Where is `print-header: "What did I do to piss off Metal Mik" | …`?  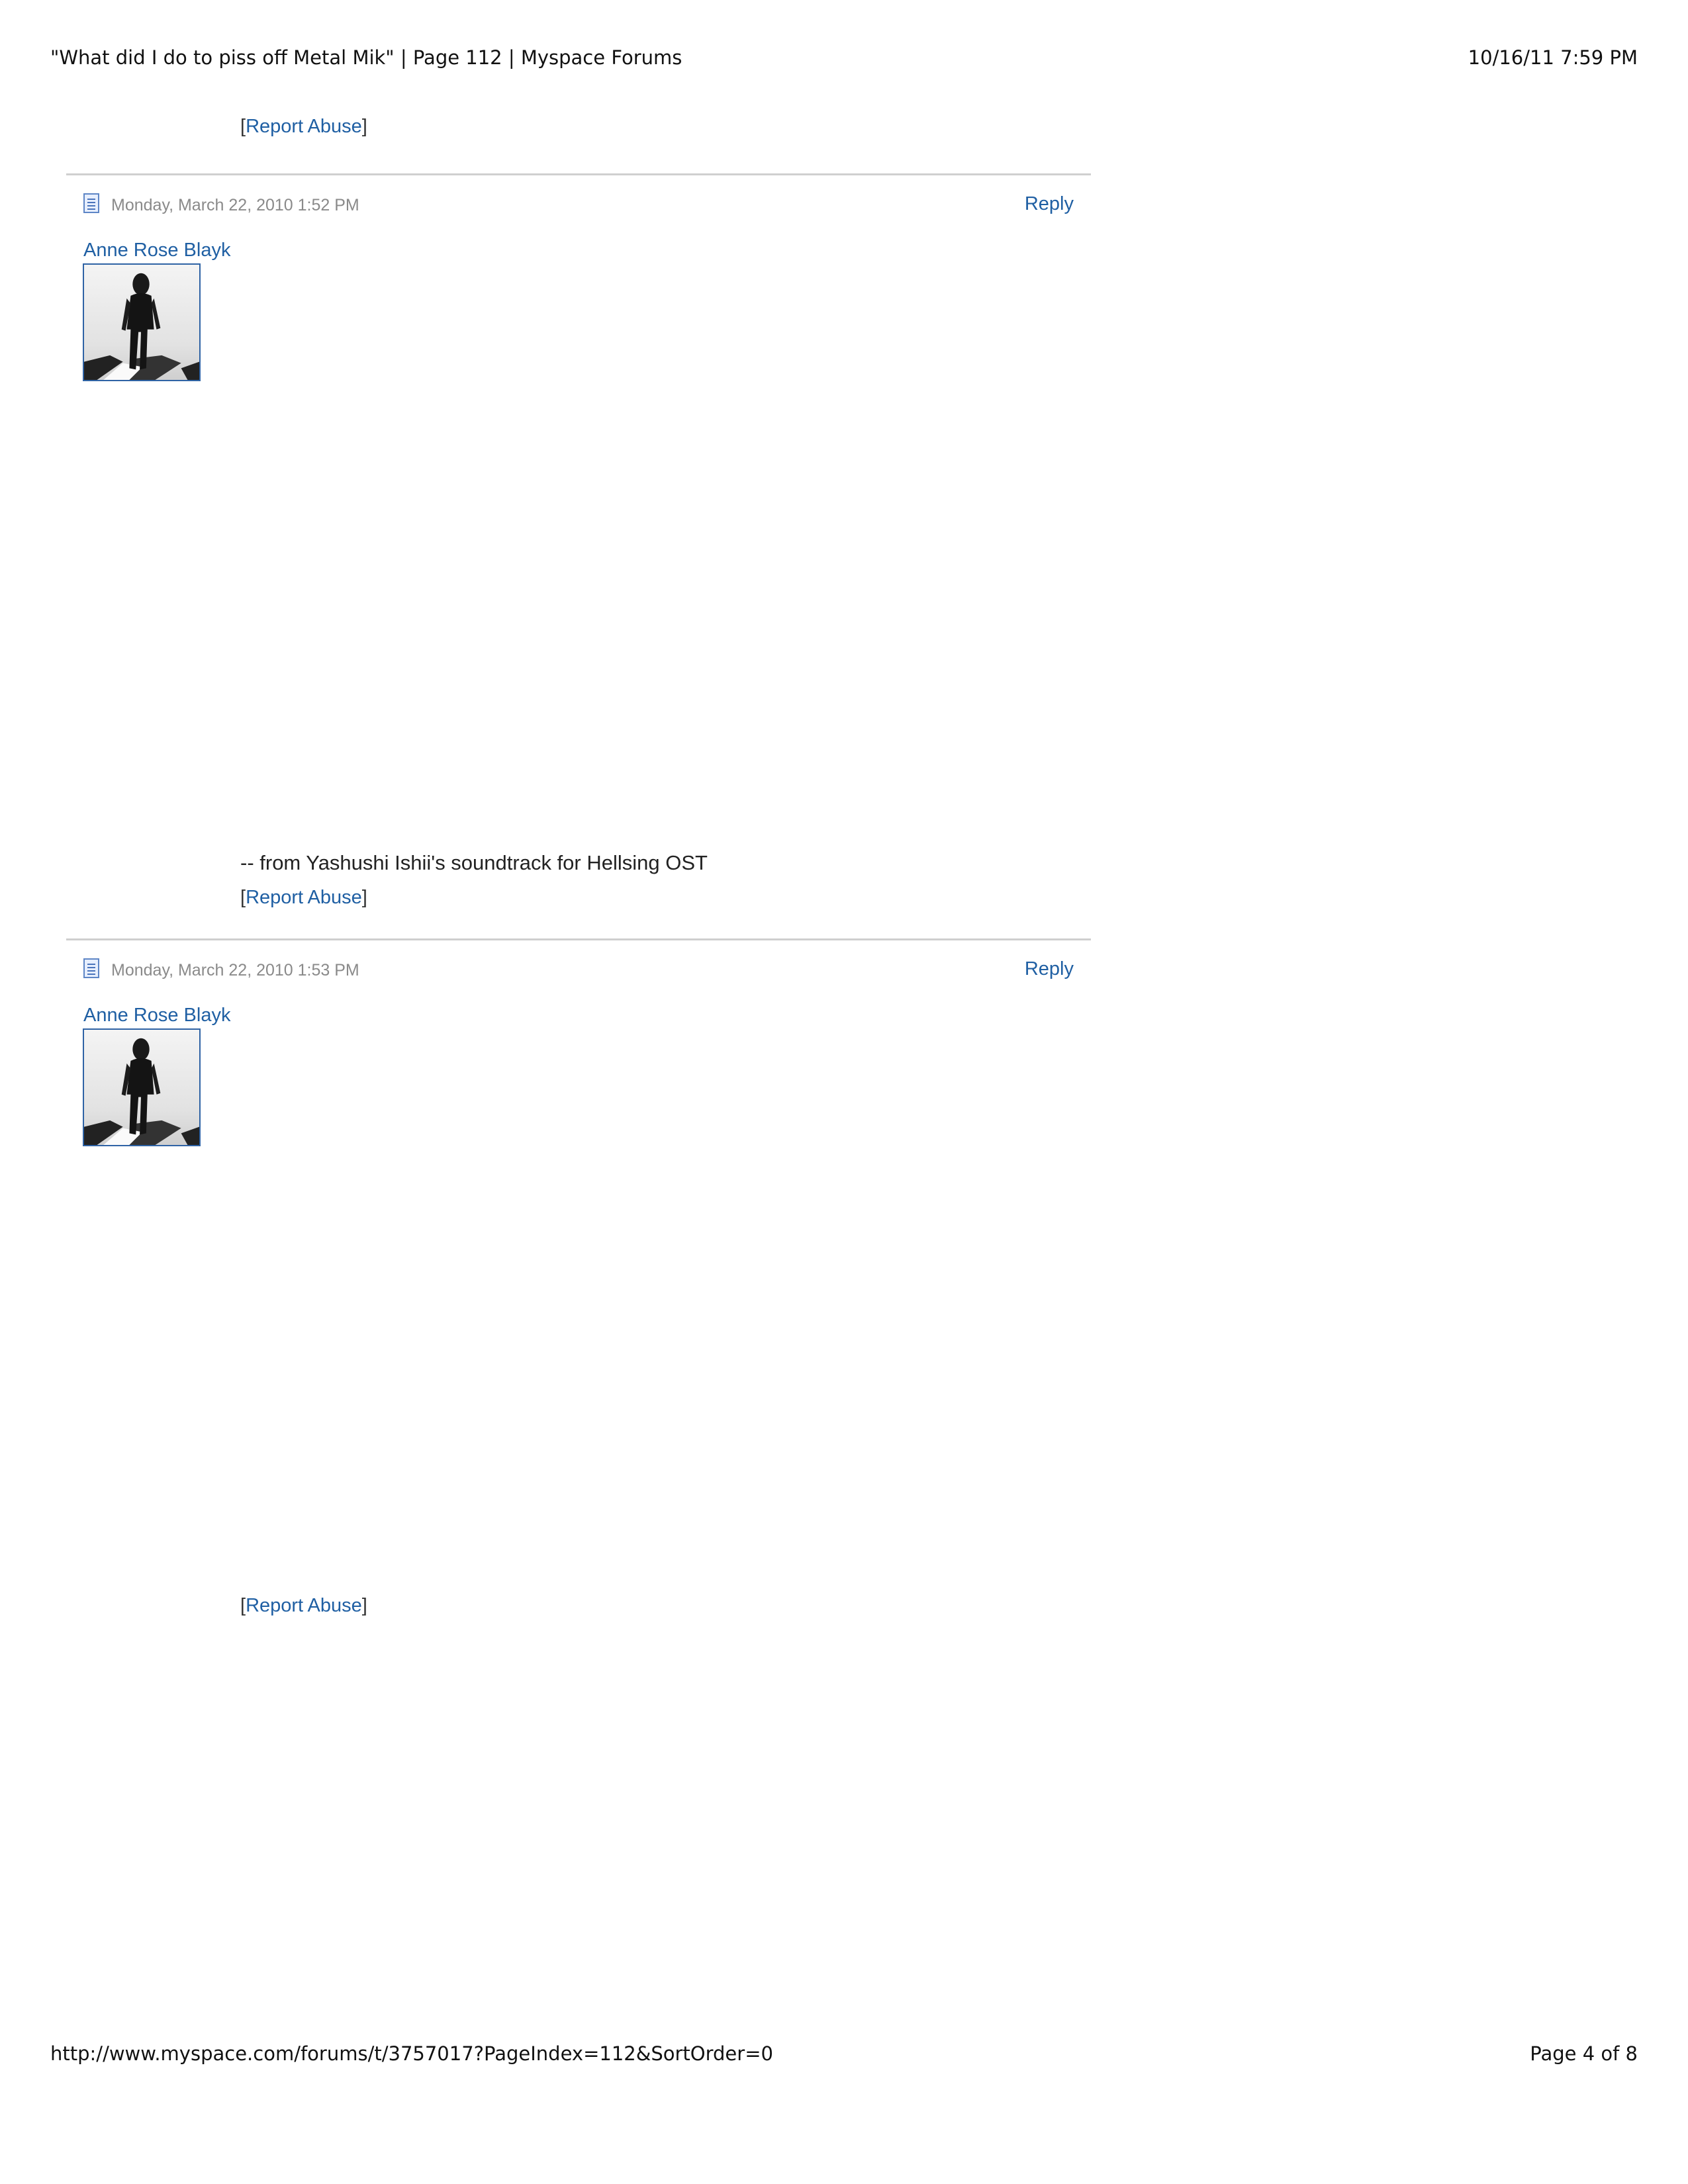
print-header: "What did I do to piss off Metal Mik" | … is located at coordinates (844, 57).